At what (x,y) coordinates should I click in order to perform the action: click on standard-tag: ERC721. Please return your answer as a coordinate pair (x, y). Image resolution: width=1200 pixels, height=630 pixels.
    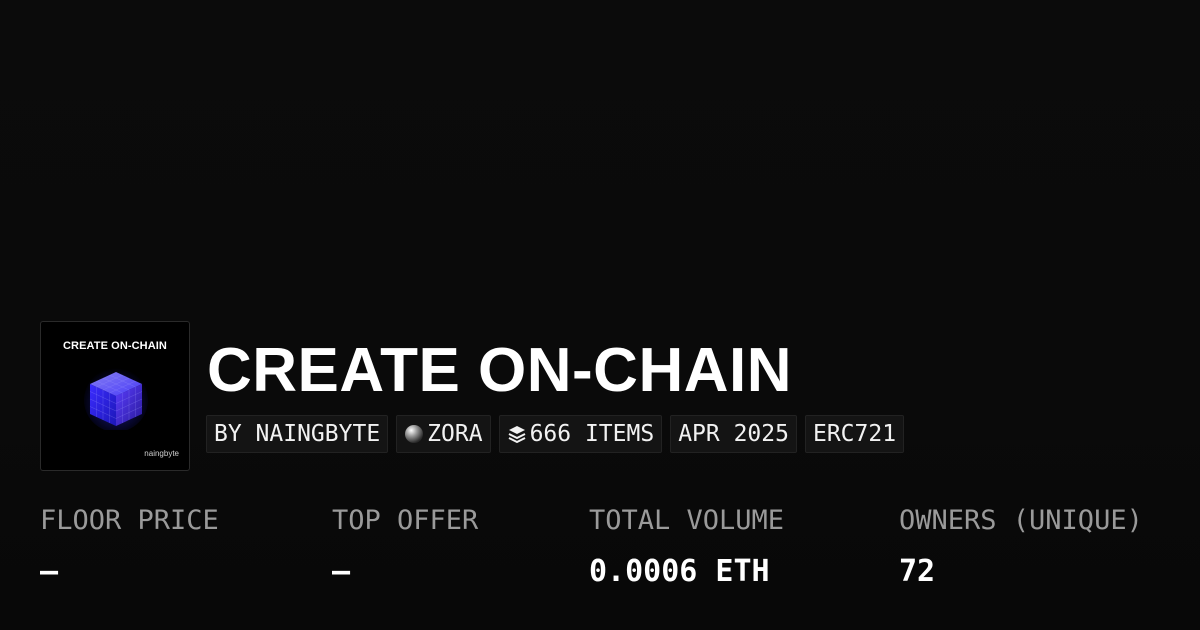
    Looking at the image, I should click on (854, 434).